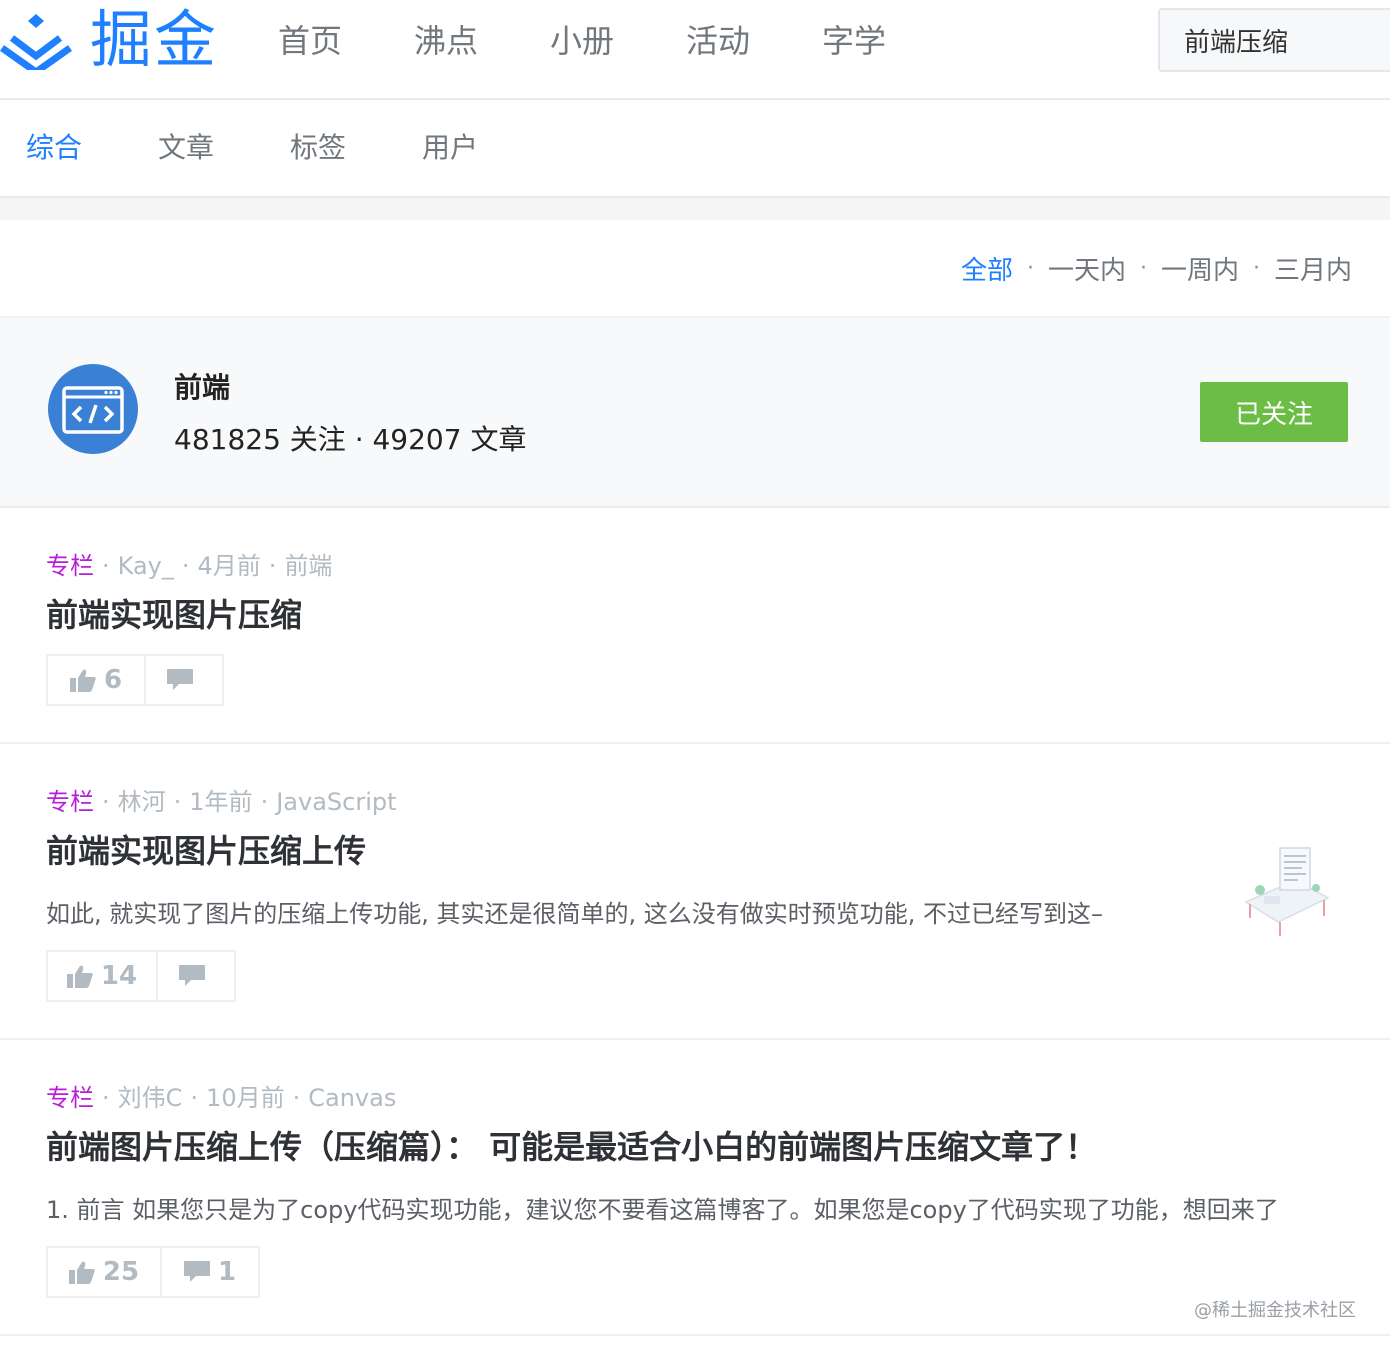  What do you see at coordinates (227, 1272) in the screenshot?
I see `comment-count: 1` at bounding box center [227, 1272].